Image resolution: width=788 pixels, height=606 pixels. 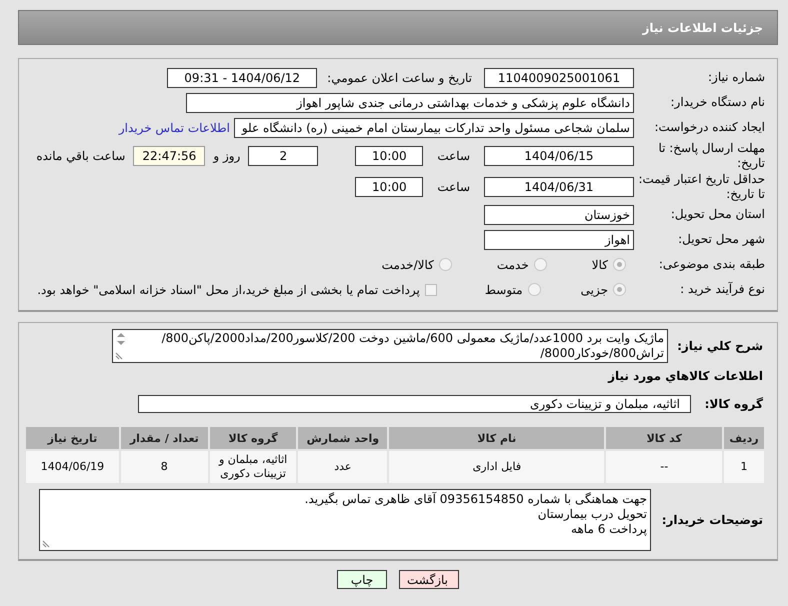 I want to click on field-label: حداقل تاریخ اعتبار قیمت: تا تاریخ:, so click(x=701, y=187).